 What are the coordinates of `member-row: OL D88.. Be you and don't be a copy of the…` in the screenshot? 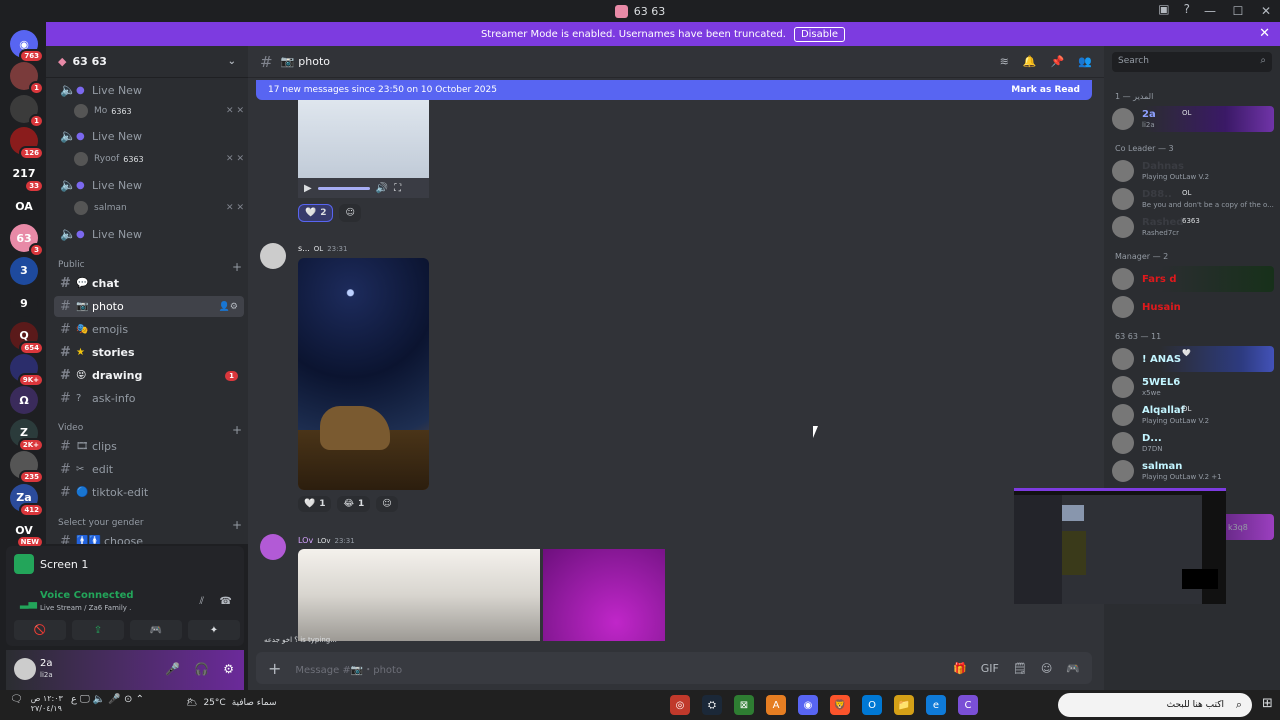 It's located at (1193, 199).